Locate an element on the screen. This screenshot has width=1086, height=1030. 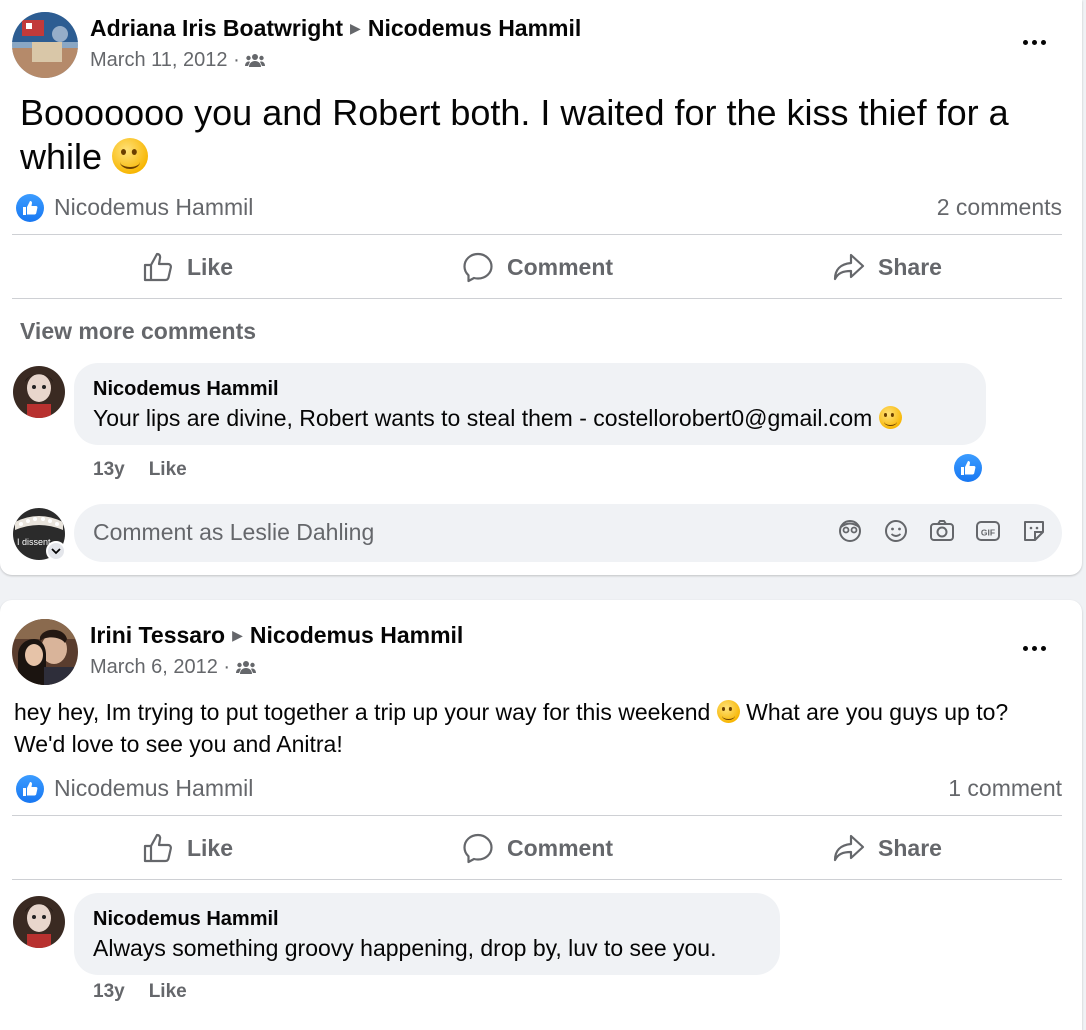
account-switch-button is located at coordinates (56, 551).